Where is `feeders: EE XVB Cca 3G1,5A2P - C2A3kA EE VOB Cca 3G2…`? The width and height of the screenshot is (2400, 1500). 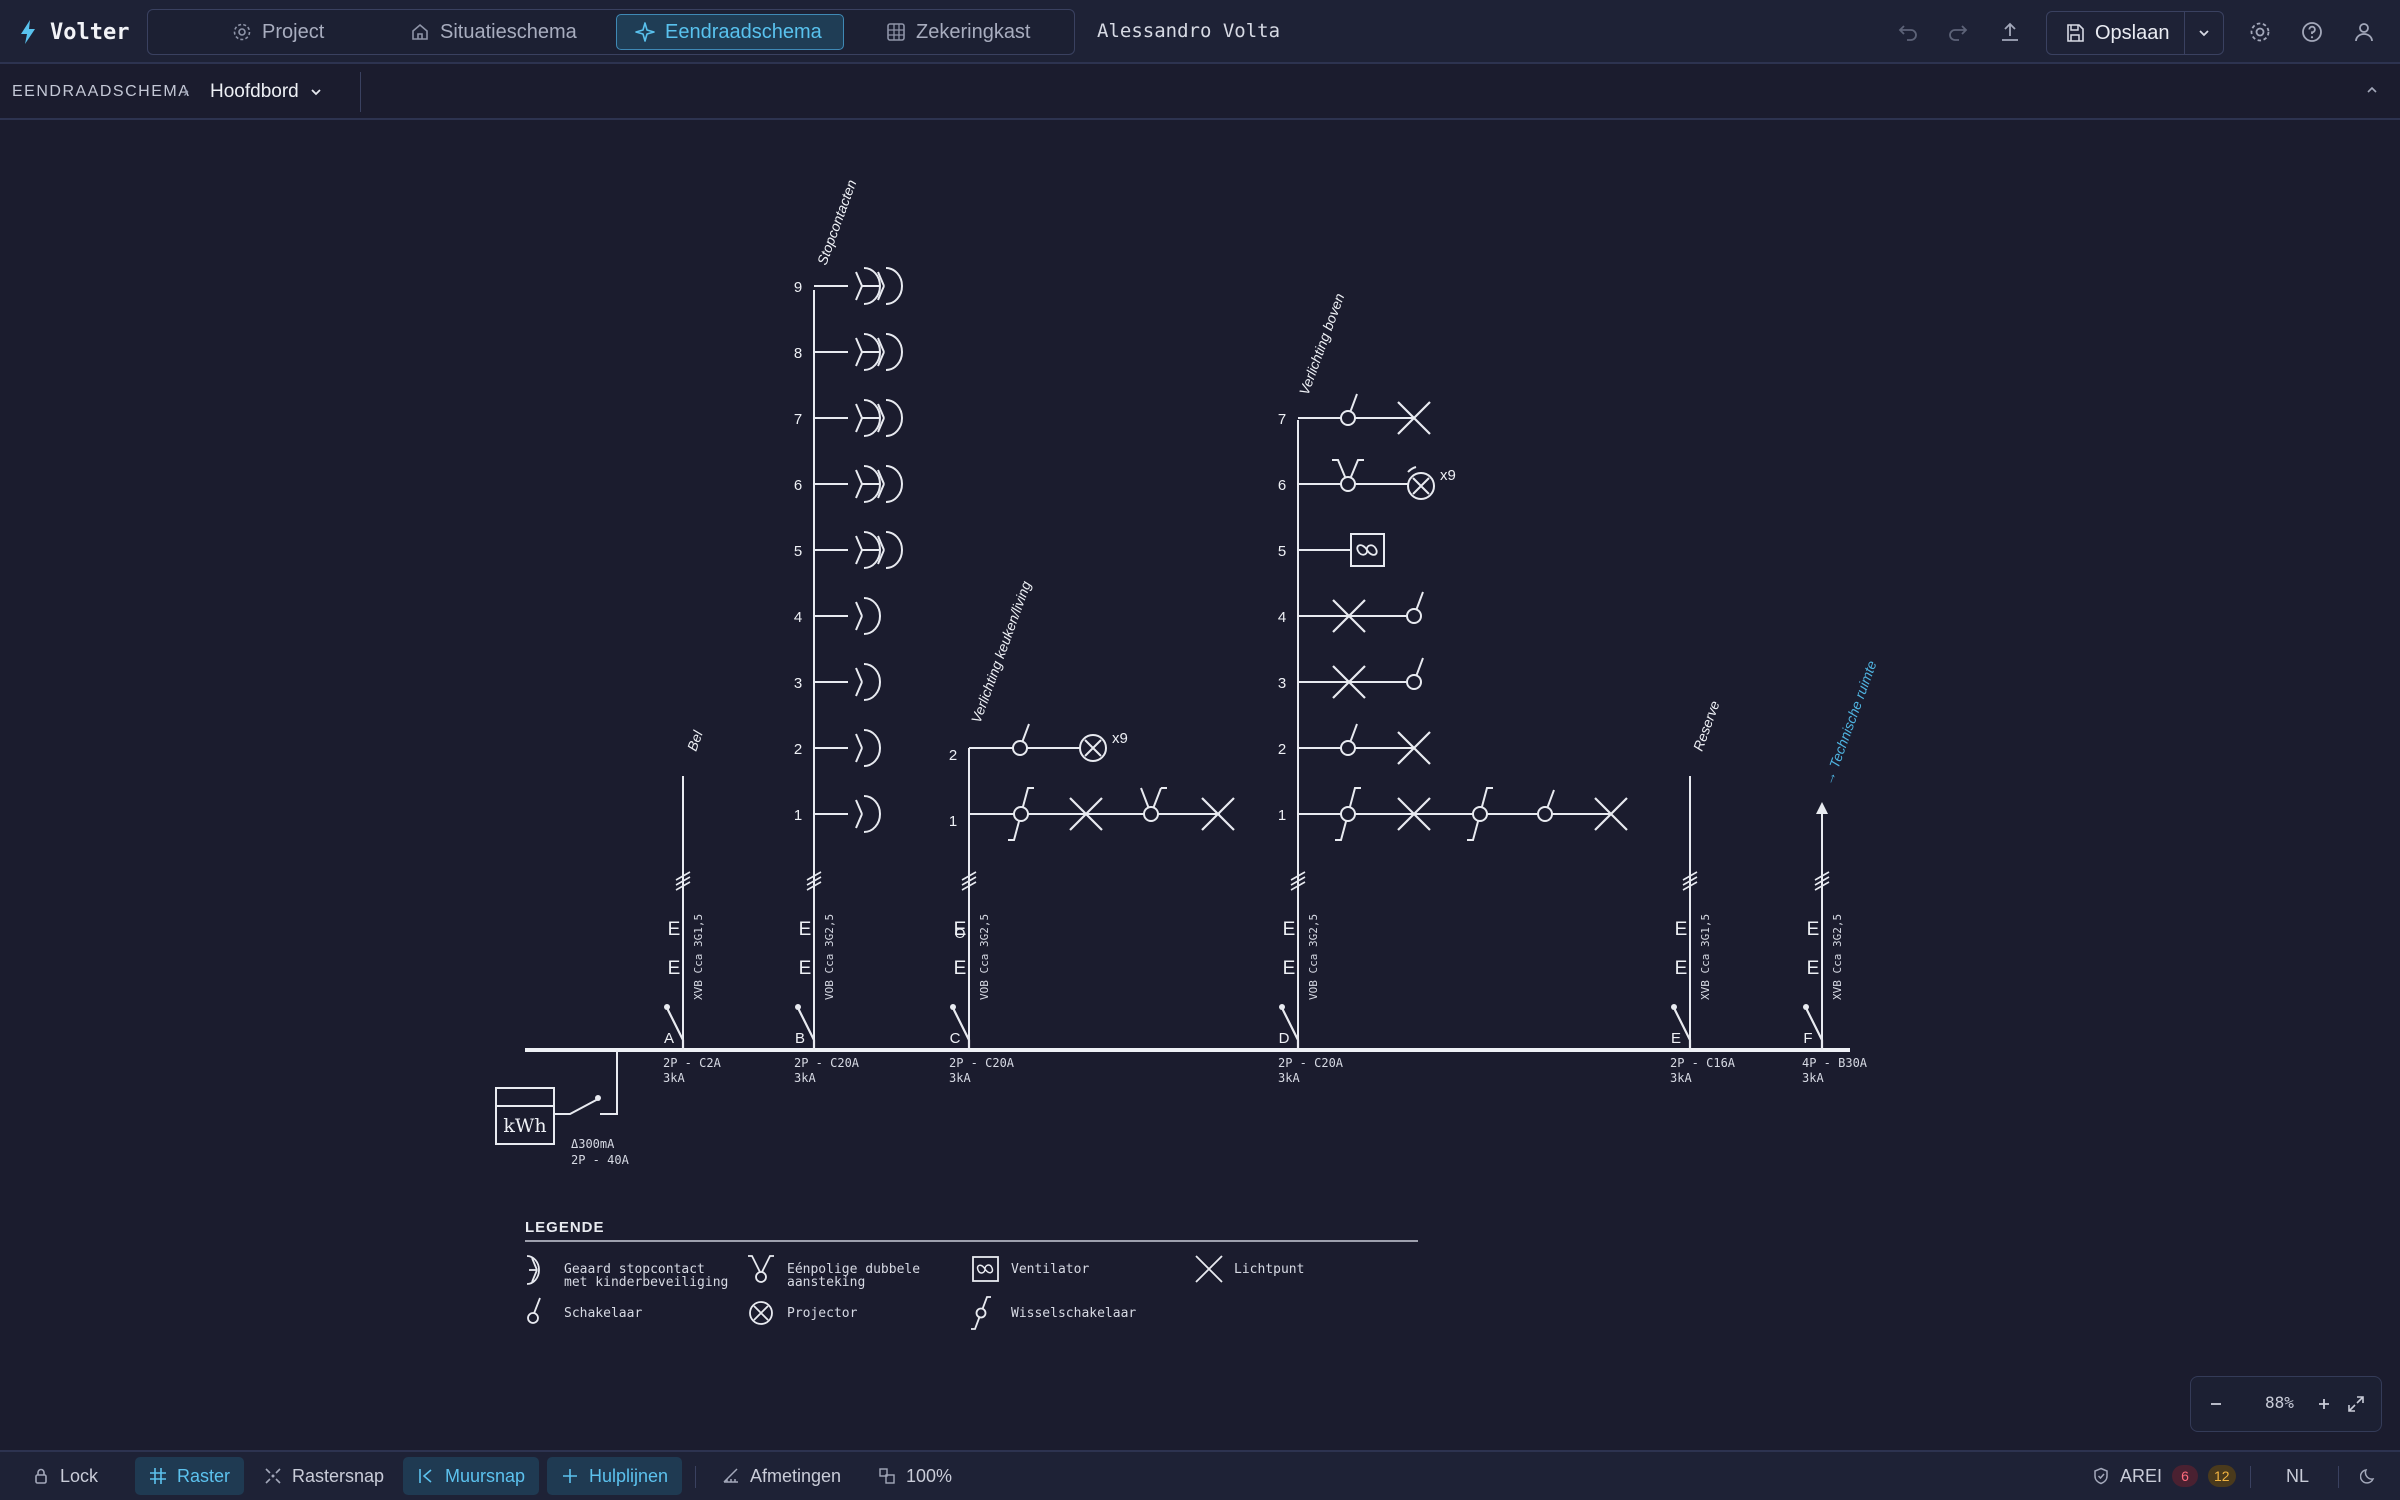
feeders: EE XVB Cca 3G1,5A2P - C2A3kA EE VOB Cca 3G2… is located at coordinates (1265, 978).